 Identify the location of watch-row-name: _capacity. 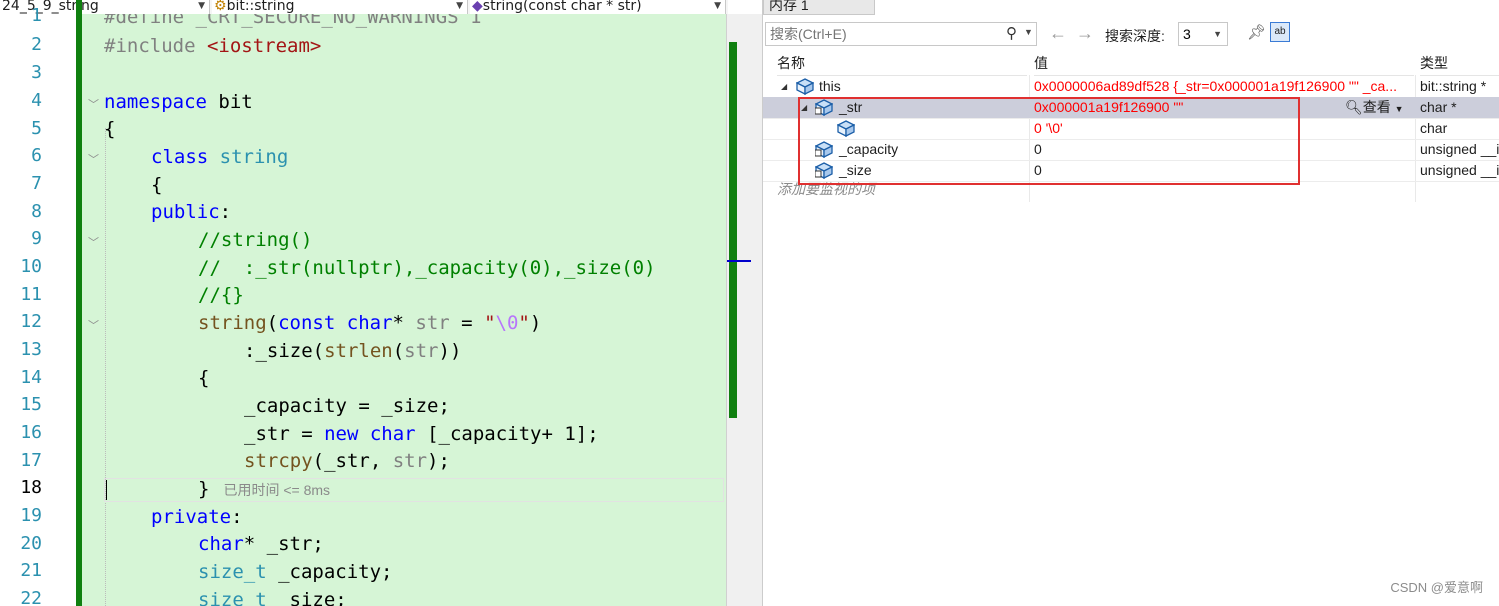
(869, 149).